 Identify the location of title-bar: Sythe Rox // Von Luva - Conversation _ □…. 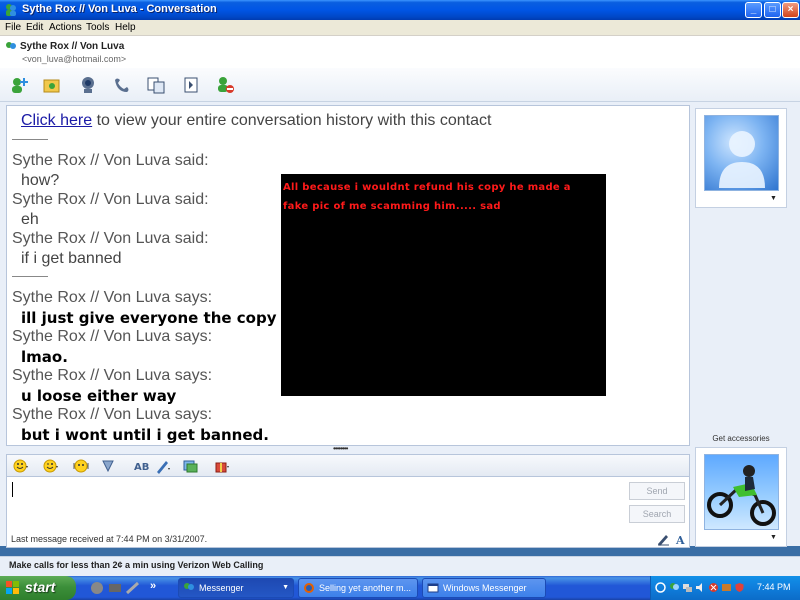
(400, 10).